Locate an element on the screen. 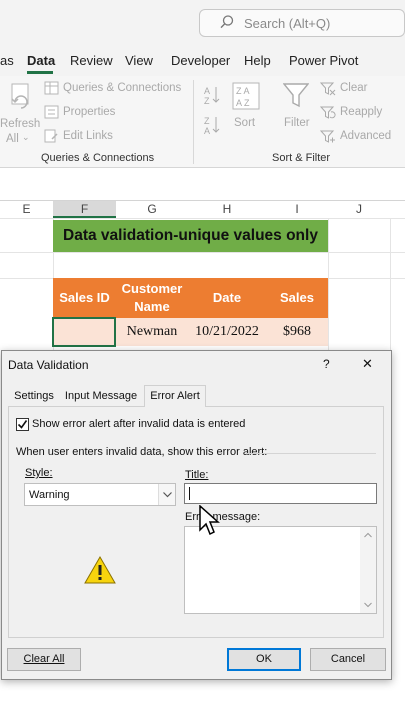 This screenshot has height=720, width=405. column-header-f: F is located at coordinates (84, 210).